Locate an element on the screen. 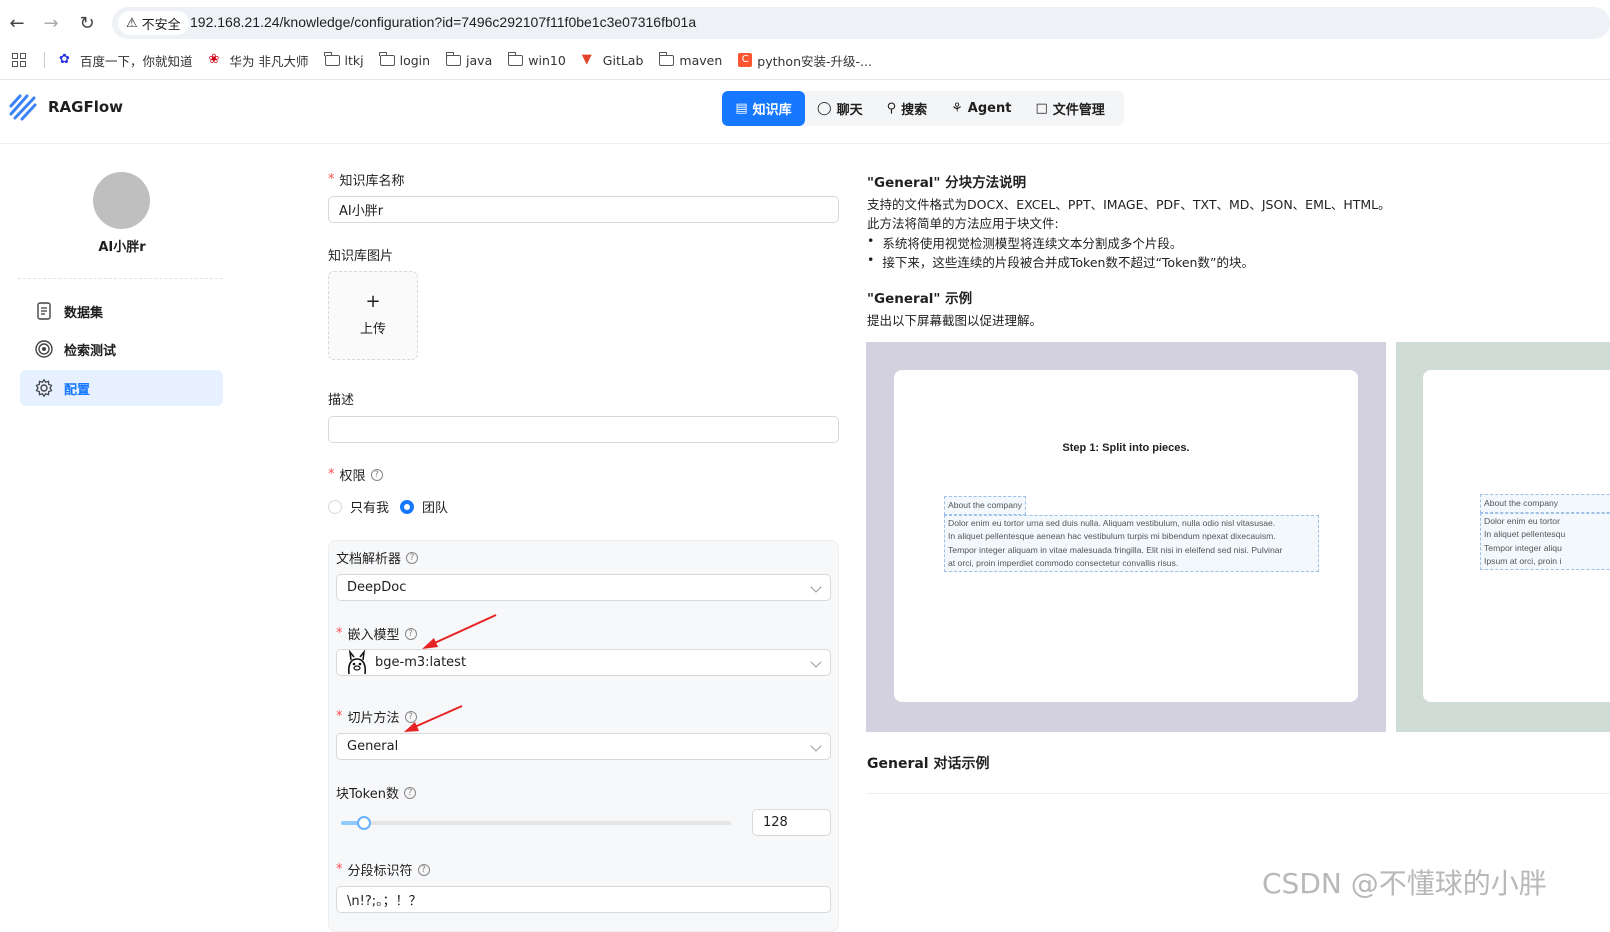 The width and height of the screenshot is (1610, 932). radio-circle-selected is located at coordinates (407, 506).